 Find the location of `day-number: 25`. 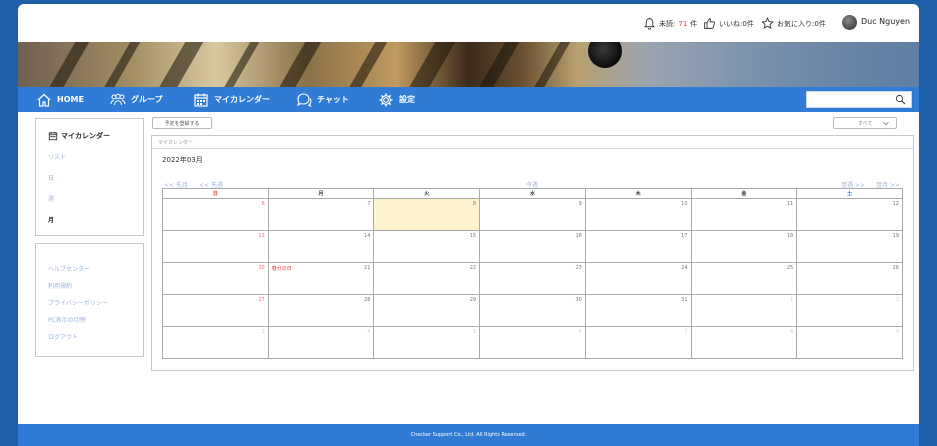

day-number: 25 is located at coordinates (790, 268).